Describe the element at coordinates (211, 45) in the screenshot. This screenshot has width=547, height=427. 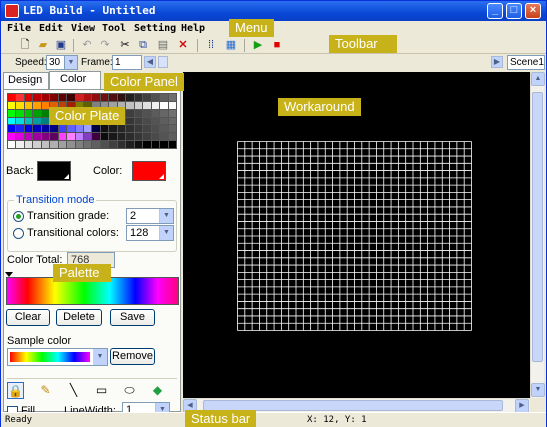
I see `grid-icon: ⁞⁞` at that location.